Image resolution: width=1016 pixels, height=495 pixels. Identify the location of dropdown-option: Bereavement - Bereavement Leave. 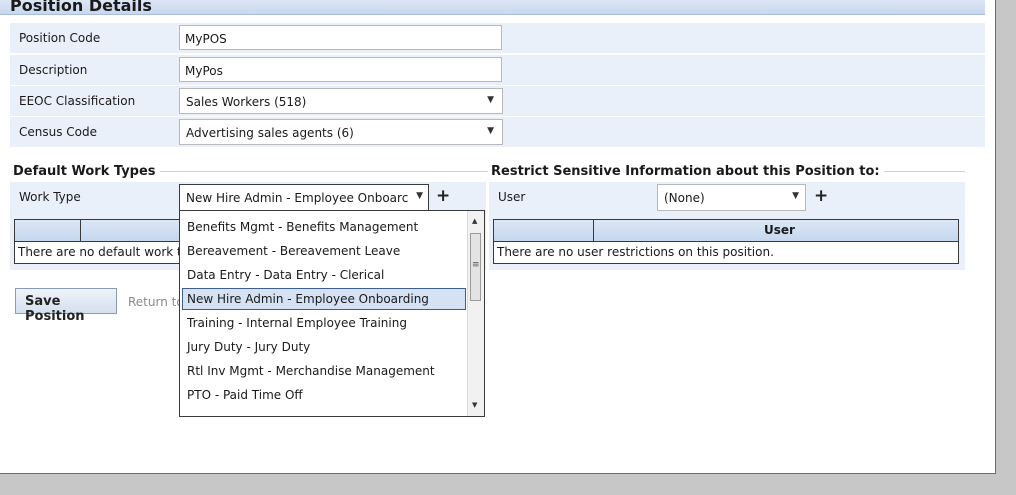
(324, 251).